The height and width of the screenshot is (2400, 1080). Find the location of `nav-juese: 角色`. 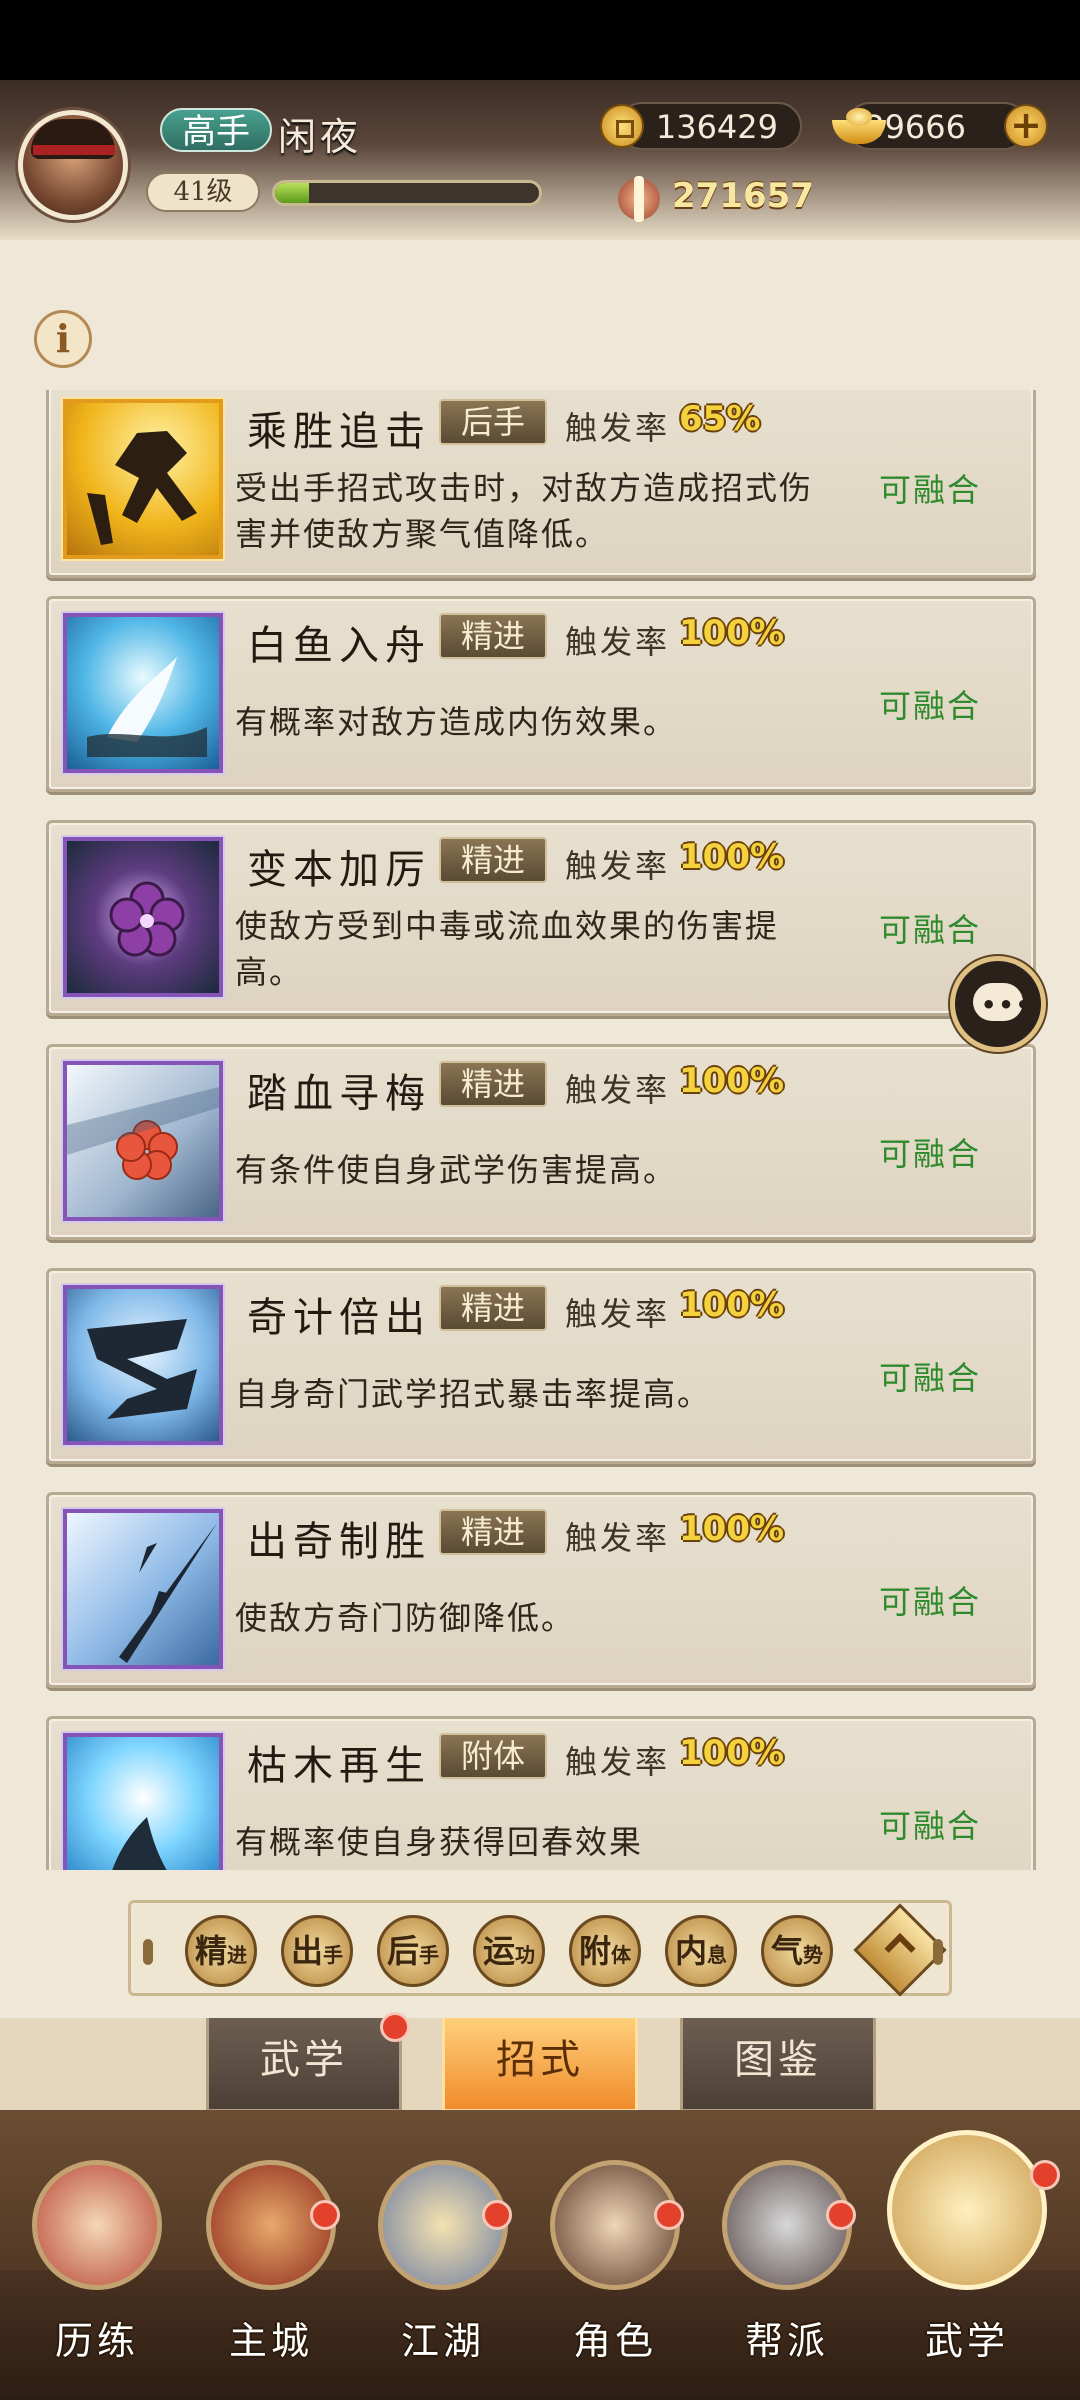

nav-juese: 角色 is located at coordinates (615, 2275).